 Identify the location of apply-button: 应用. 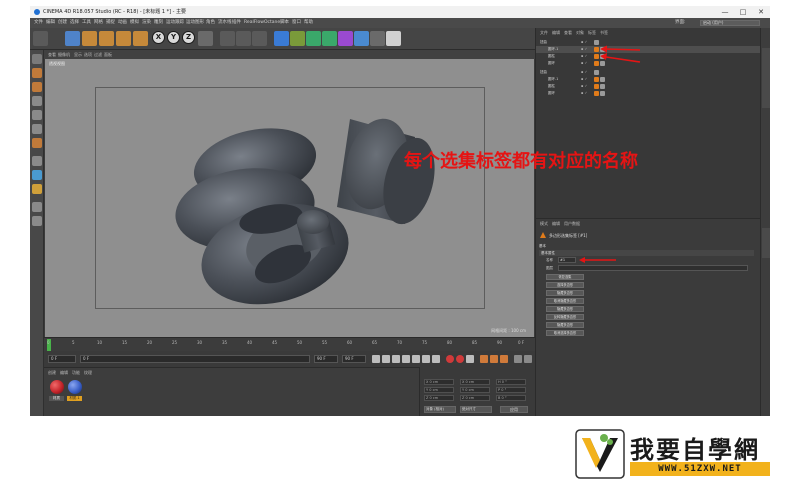
(514, 409).